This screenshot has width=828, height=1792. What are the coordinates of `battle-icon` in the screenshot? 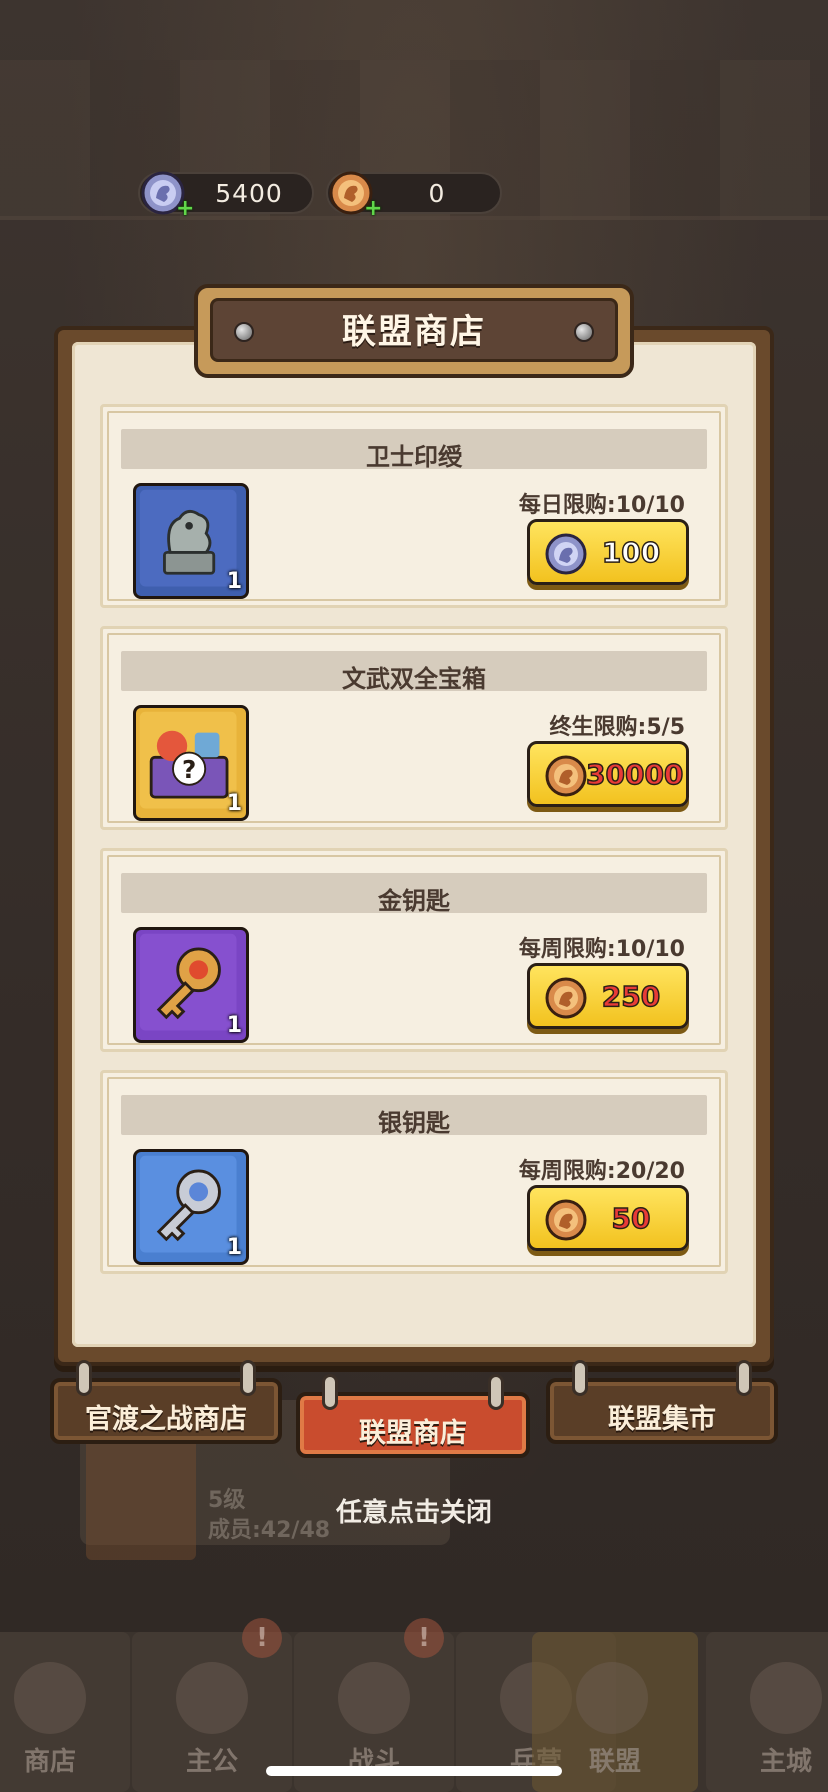 It's located at (374, 1698).